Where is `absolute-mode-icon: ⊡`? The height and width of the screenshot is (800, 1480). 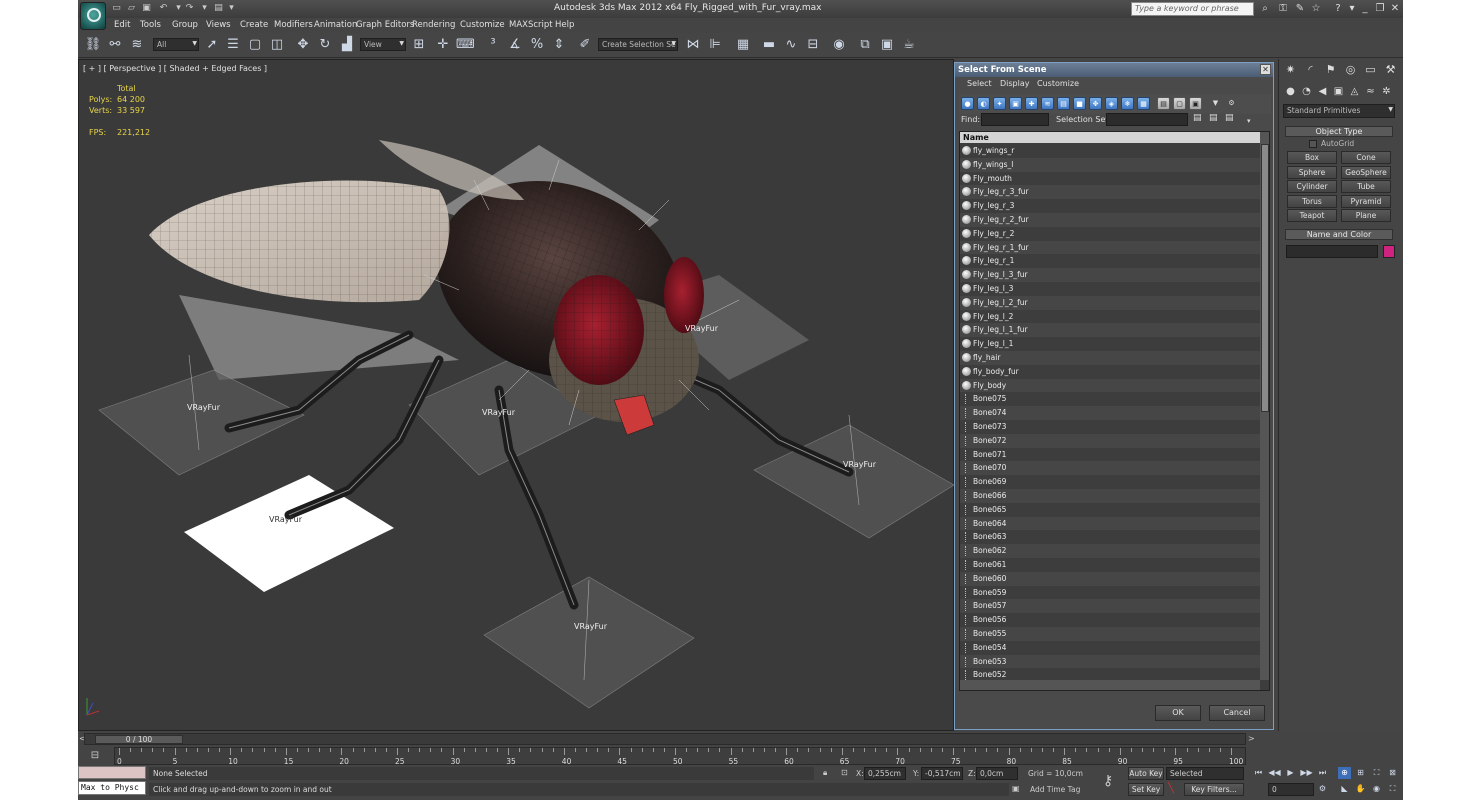 absolute-mode-icon: ⊡ is located at coordinates (846, 773).